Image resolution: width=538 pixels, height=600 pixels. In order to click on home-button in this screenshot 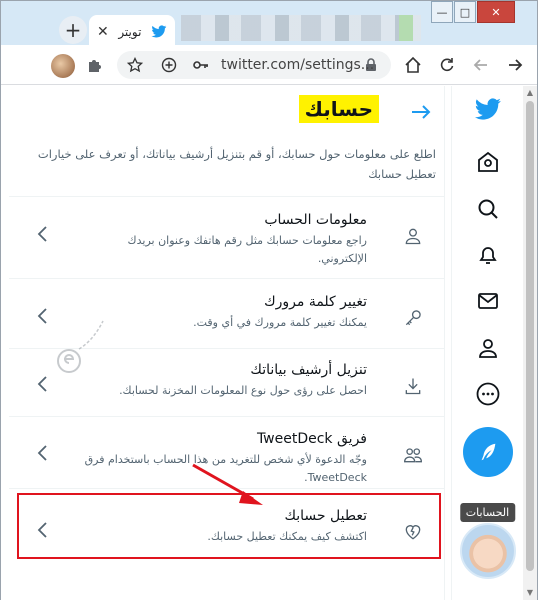, I will do `click(413, 65)`.